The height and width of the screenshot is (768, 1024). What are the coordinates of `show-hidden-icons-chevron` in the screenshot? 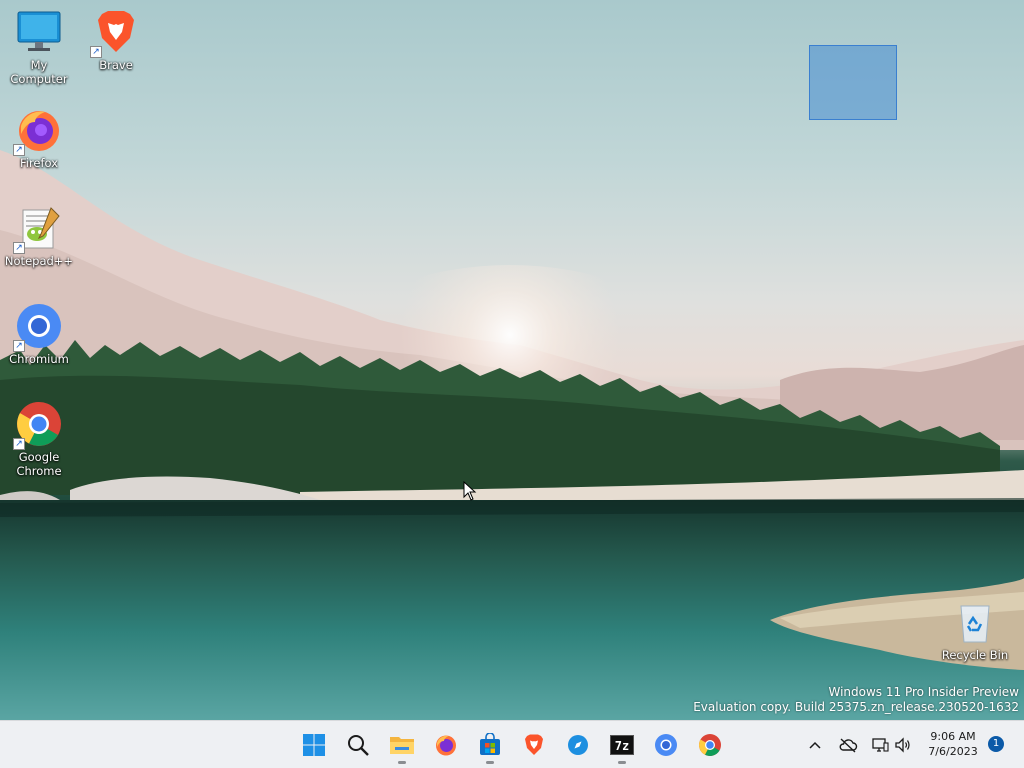 It's located at (815, 745).